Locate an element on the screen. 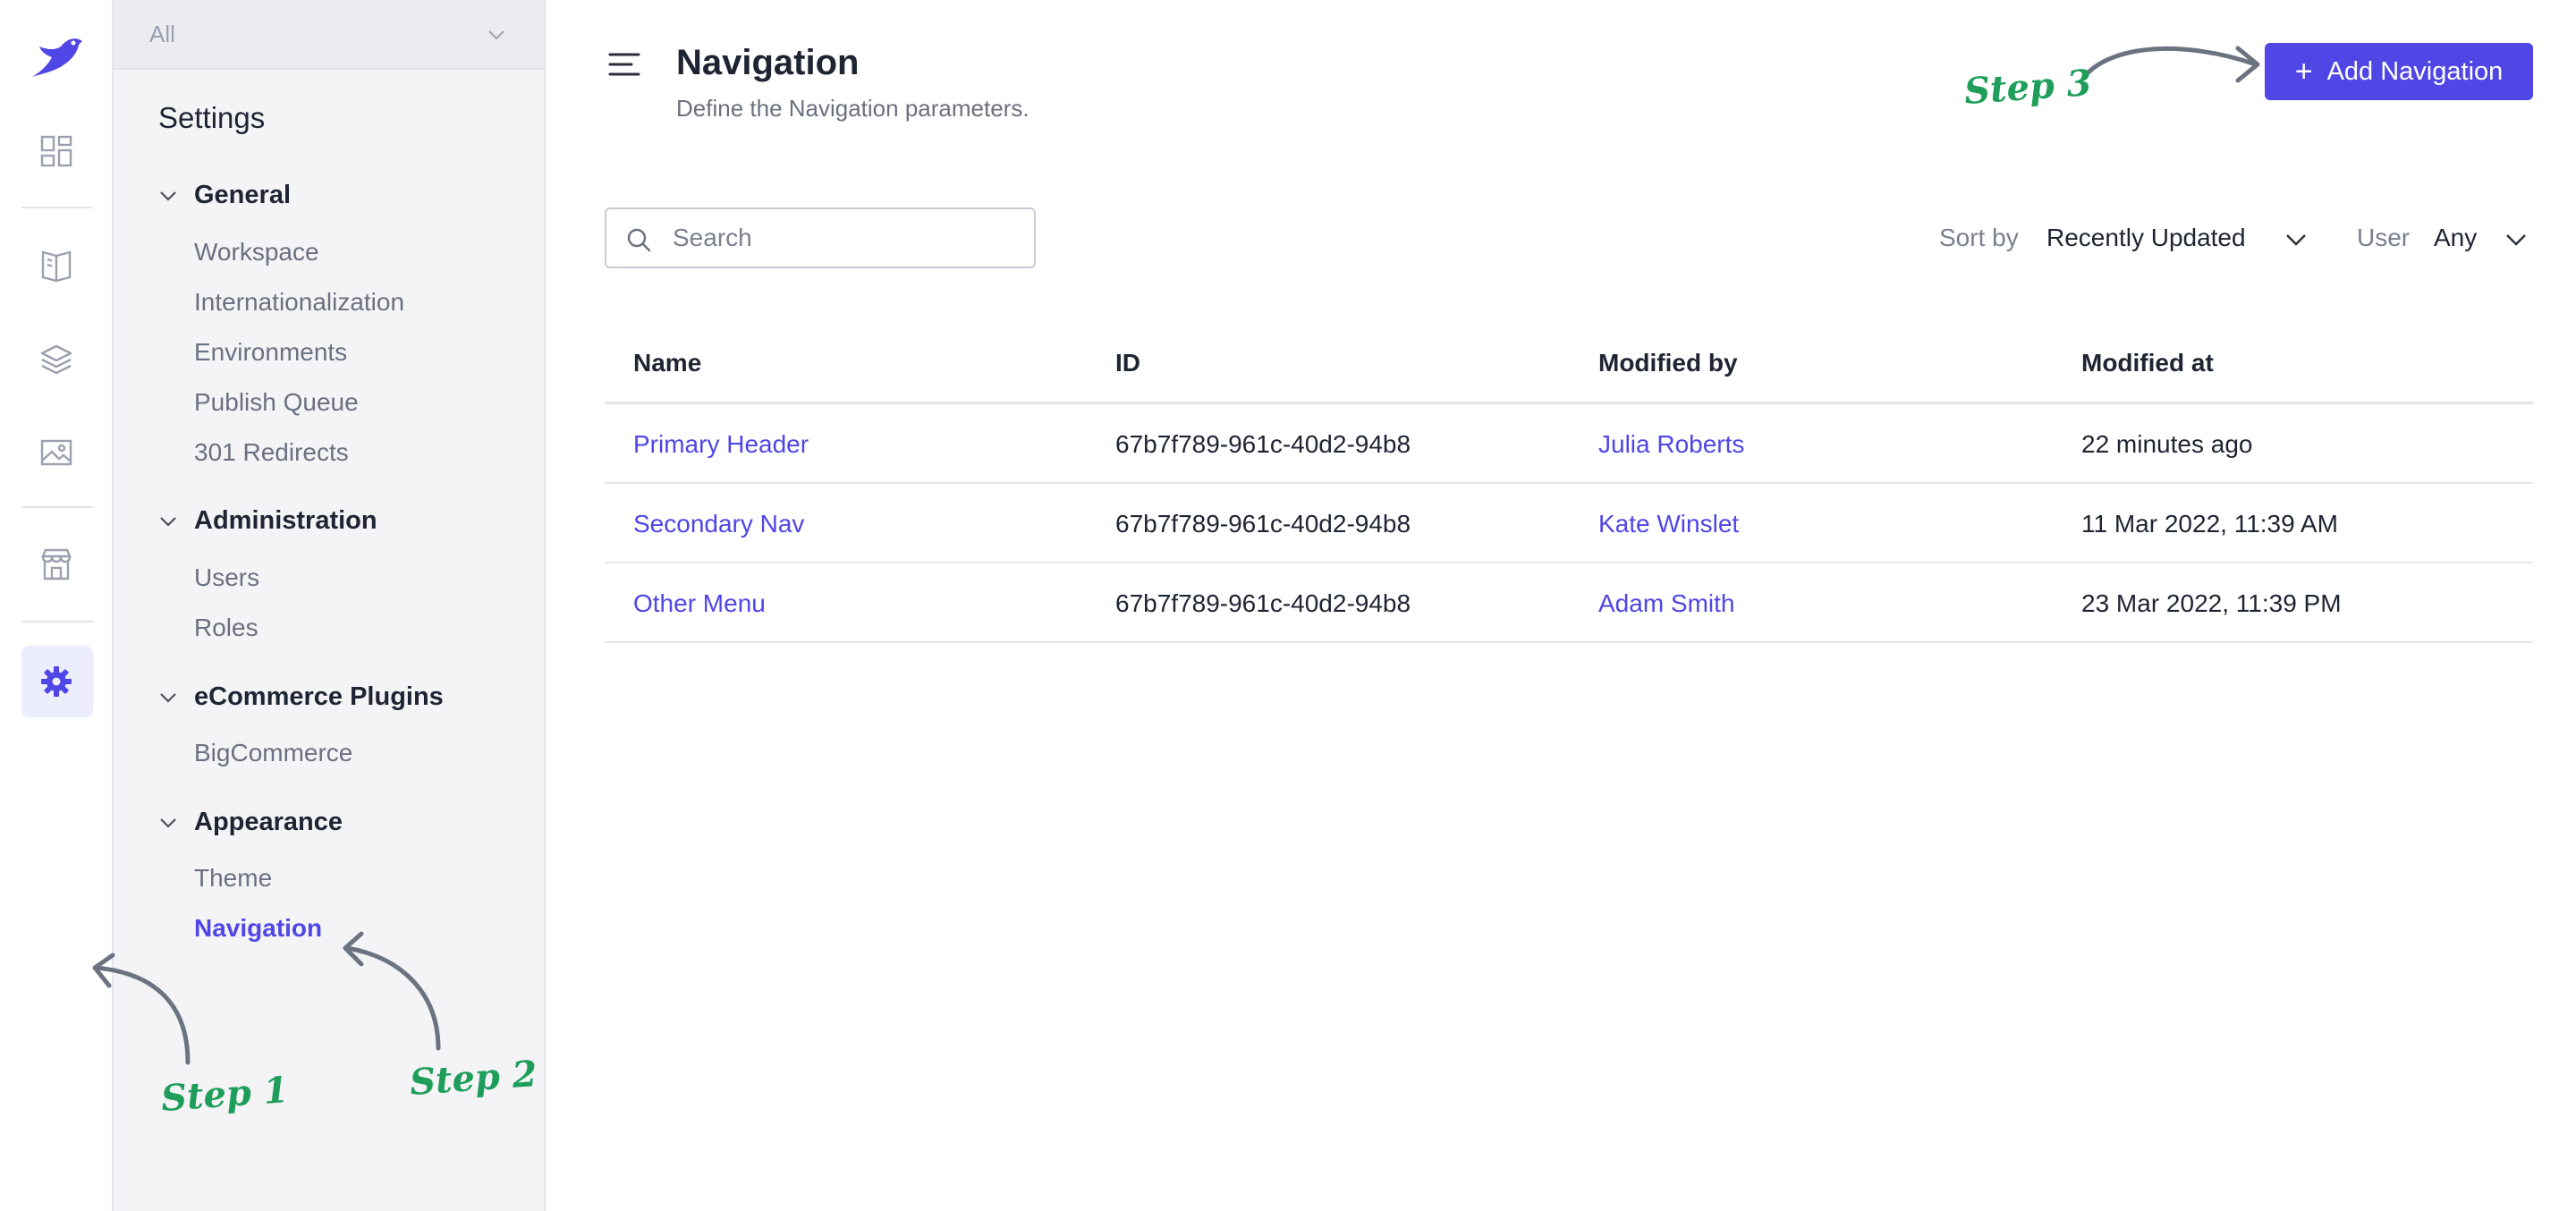 This screenshot has height=1211, width=2576. layers-icon is located at coordinates (56, 359).